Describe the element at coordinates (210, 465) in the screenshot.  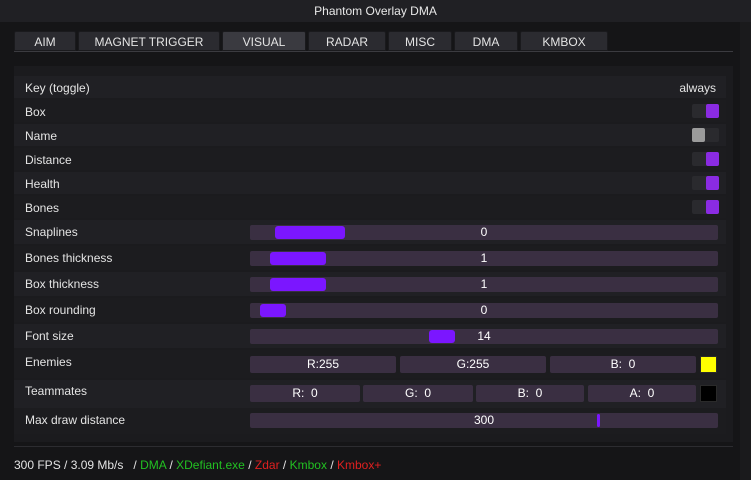
I see `status-process: XDefiant.exe` at that location.